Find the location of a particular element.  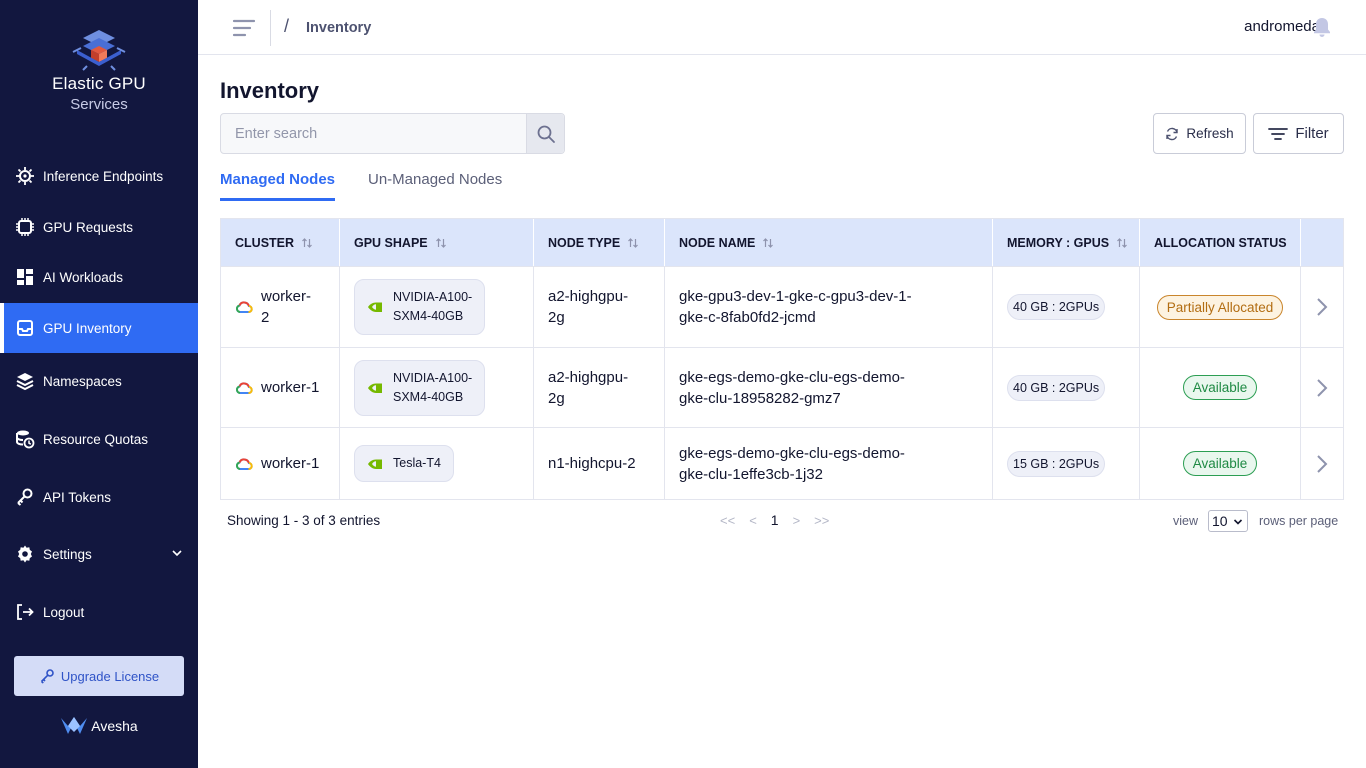

gpu-shape-chip: NVIDIA-A100- SXM4-40GB is located at coordinates (420, 307).